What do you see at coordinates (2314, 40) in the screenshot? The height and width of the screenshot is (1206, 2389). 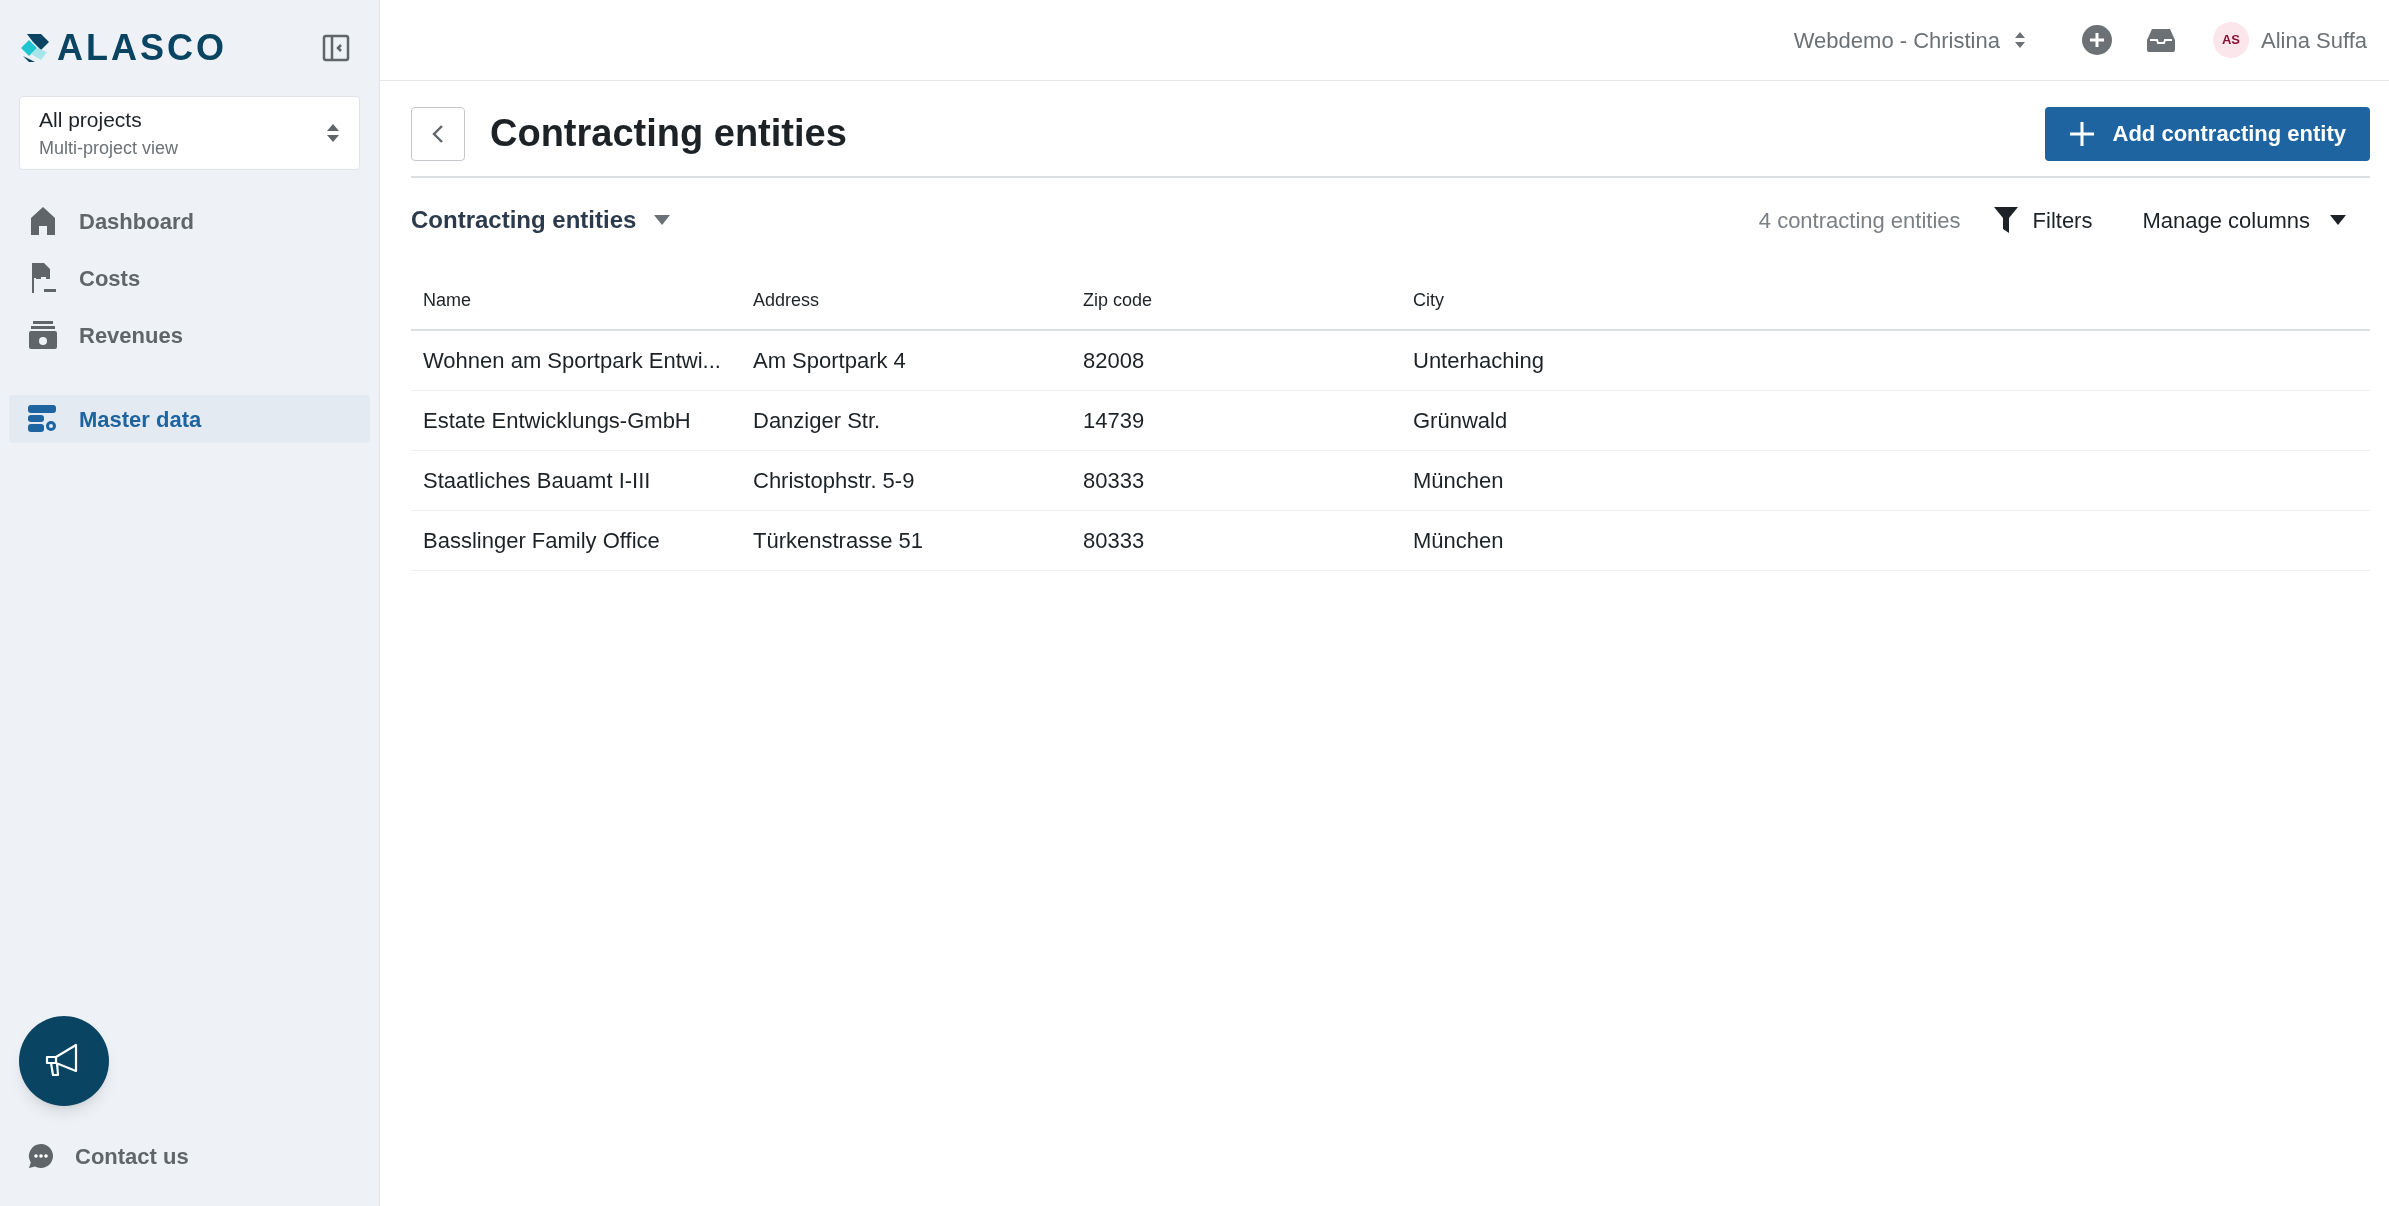 I see `user-name: Alina Suffa` at bounding box center [2314, 40].